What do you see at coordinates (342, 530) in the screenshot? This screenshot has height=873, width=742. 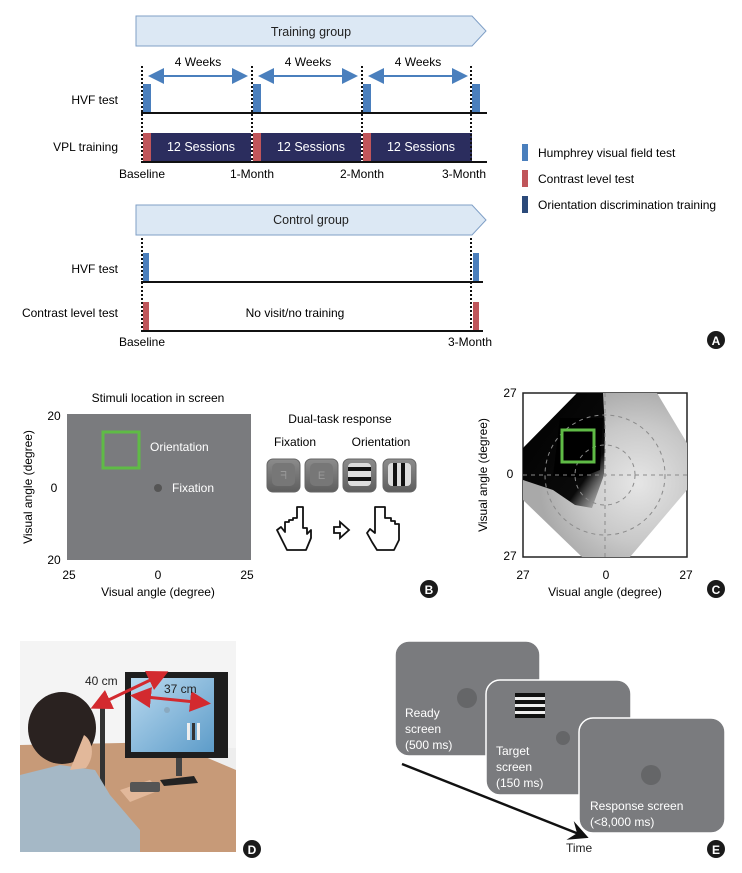 I see `arrow-right-icon` at bounding box center [342, 530].